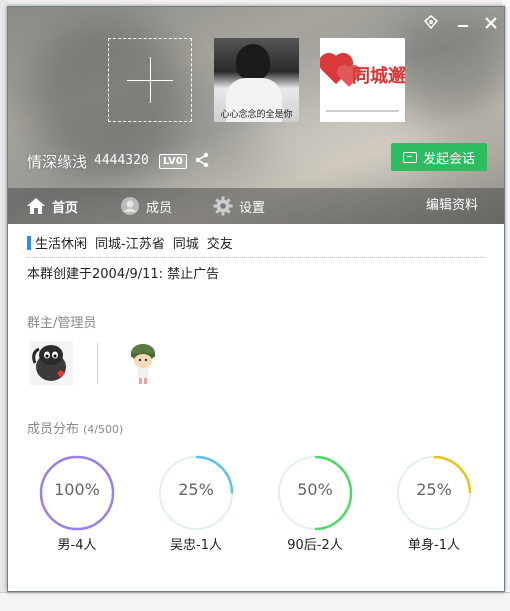 The width and height of the screenshot is (510, 611). Describe the element at coordinates (130, 244) in the screenshot. I see `tag-item: 同城-江苏省` at that location.